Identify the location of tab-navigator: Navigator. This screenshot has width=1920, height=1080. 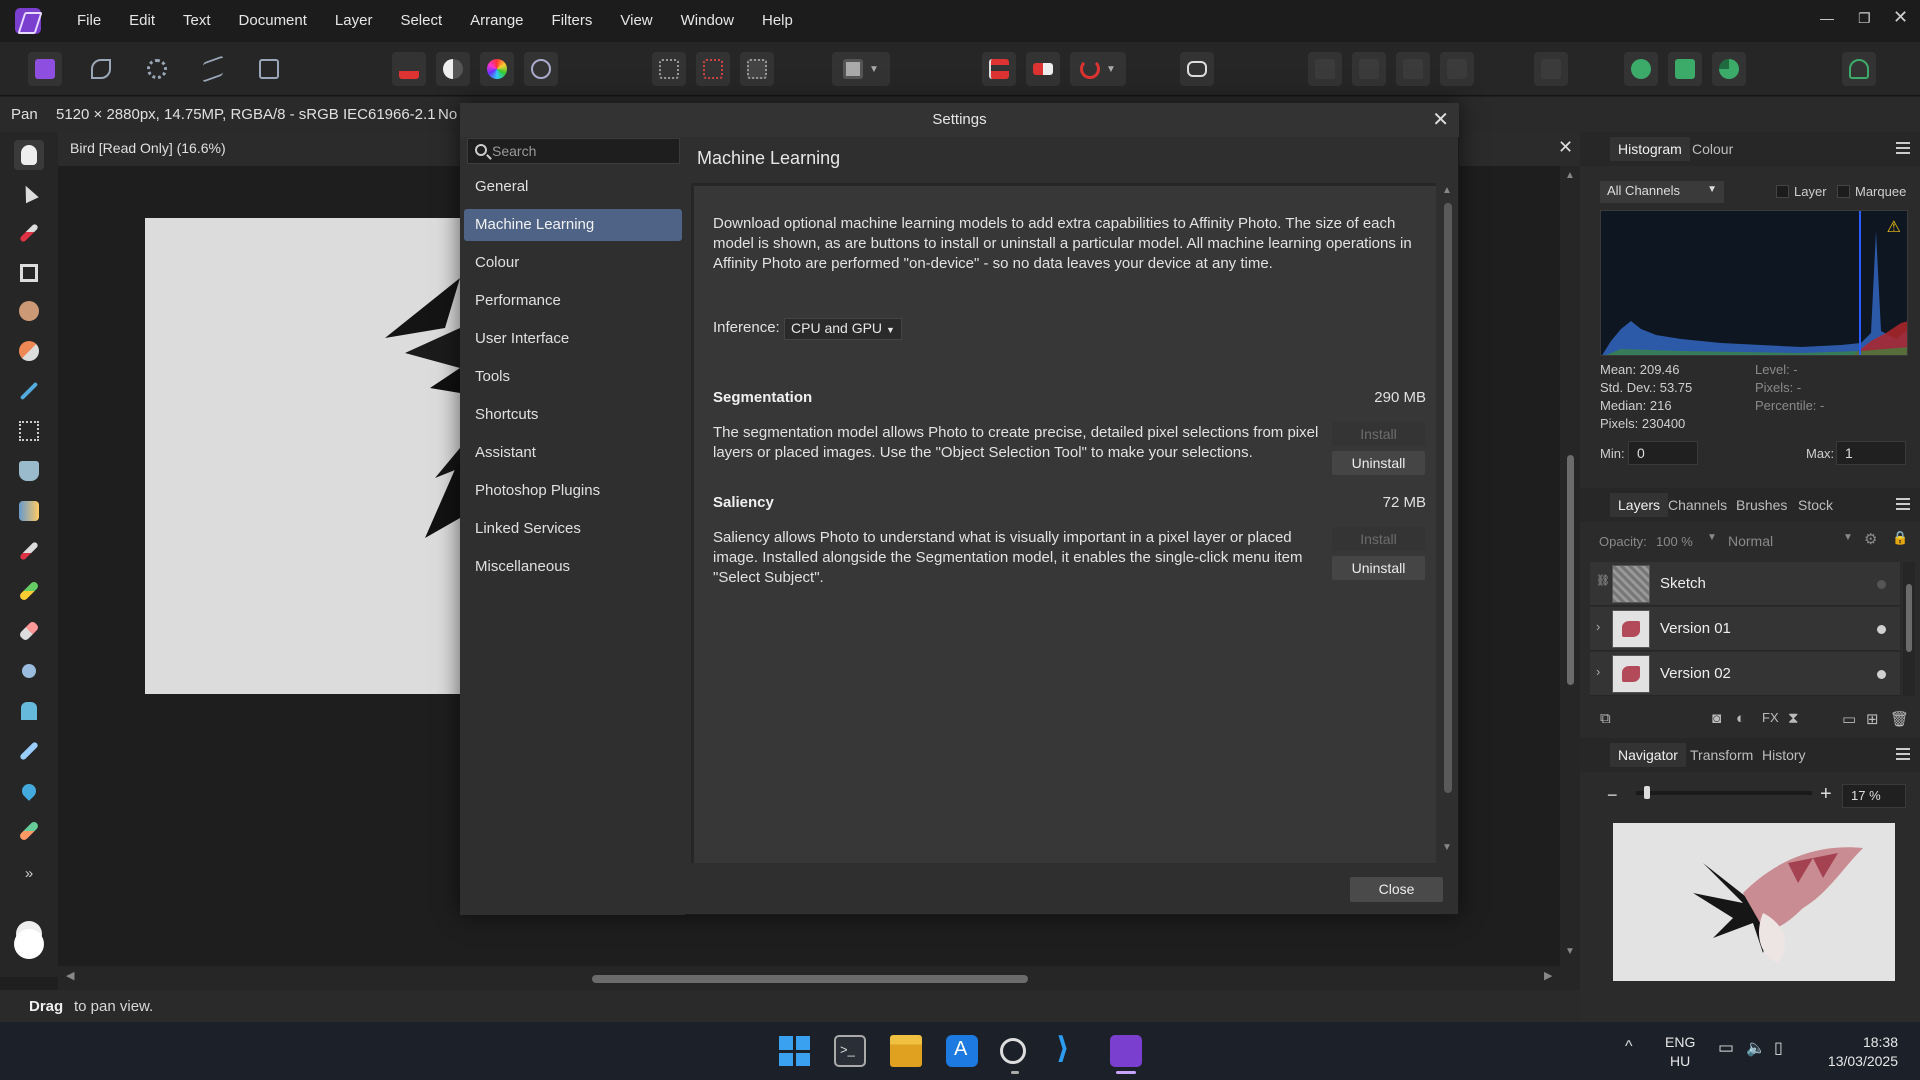
(1648, 755).